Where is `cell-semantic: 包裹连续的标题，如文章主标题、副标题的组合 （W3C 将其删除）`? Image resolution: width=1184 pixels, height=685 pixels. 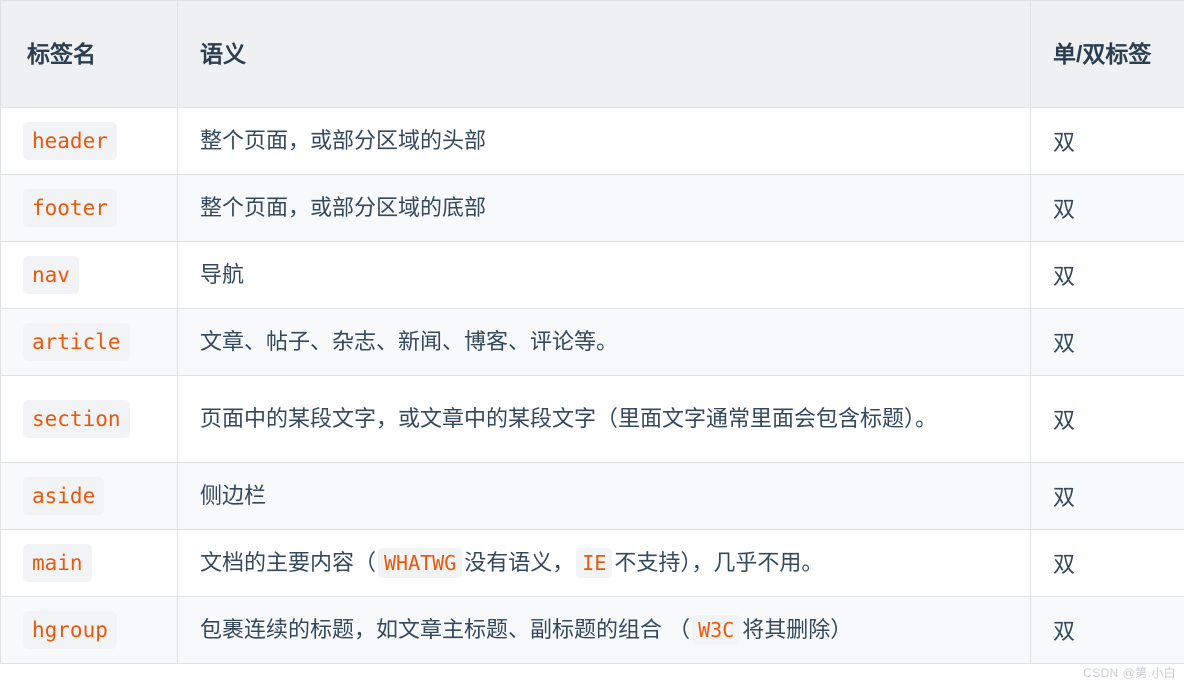
cell-semantic: 包裹连续的标题，如文章主标题、副标题的组合 （W3C 将其删除） is located at coordinates (604, 630).